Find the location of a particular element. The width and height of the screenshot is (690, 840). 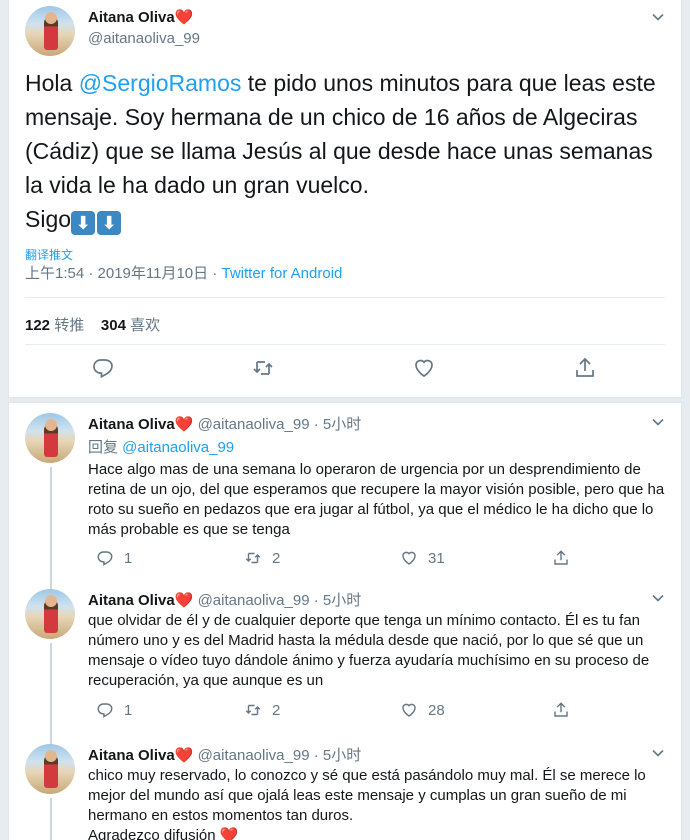

tweet-text-start: Hola is located at coordinates (52, 83).